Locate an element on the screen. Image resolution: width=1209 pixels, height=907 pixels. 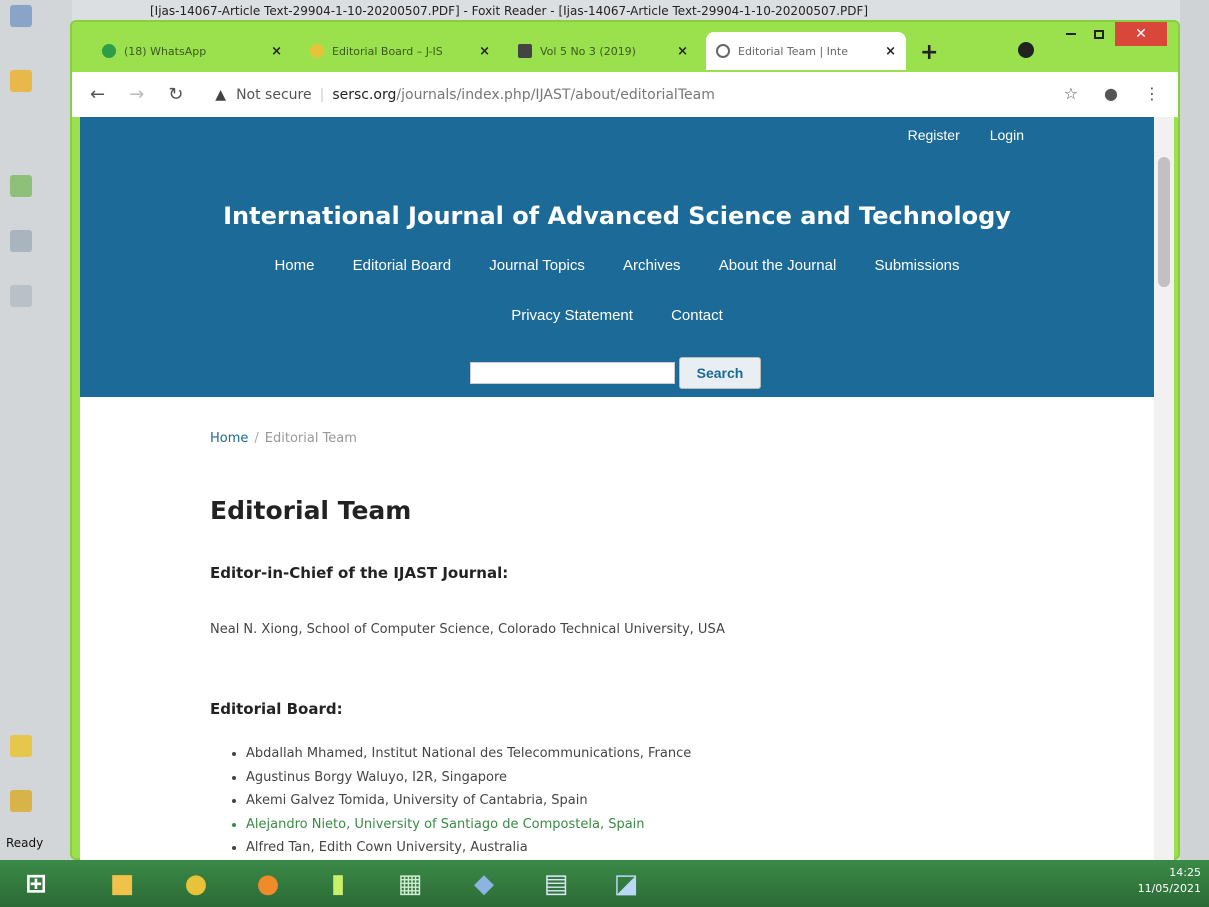
background-left-panel is located at coordinates (36, 453).